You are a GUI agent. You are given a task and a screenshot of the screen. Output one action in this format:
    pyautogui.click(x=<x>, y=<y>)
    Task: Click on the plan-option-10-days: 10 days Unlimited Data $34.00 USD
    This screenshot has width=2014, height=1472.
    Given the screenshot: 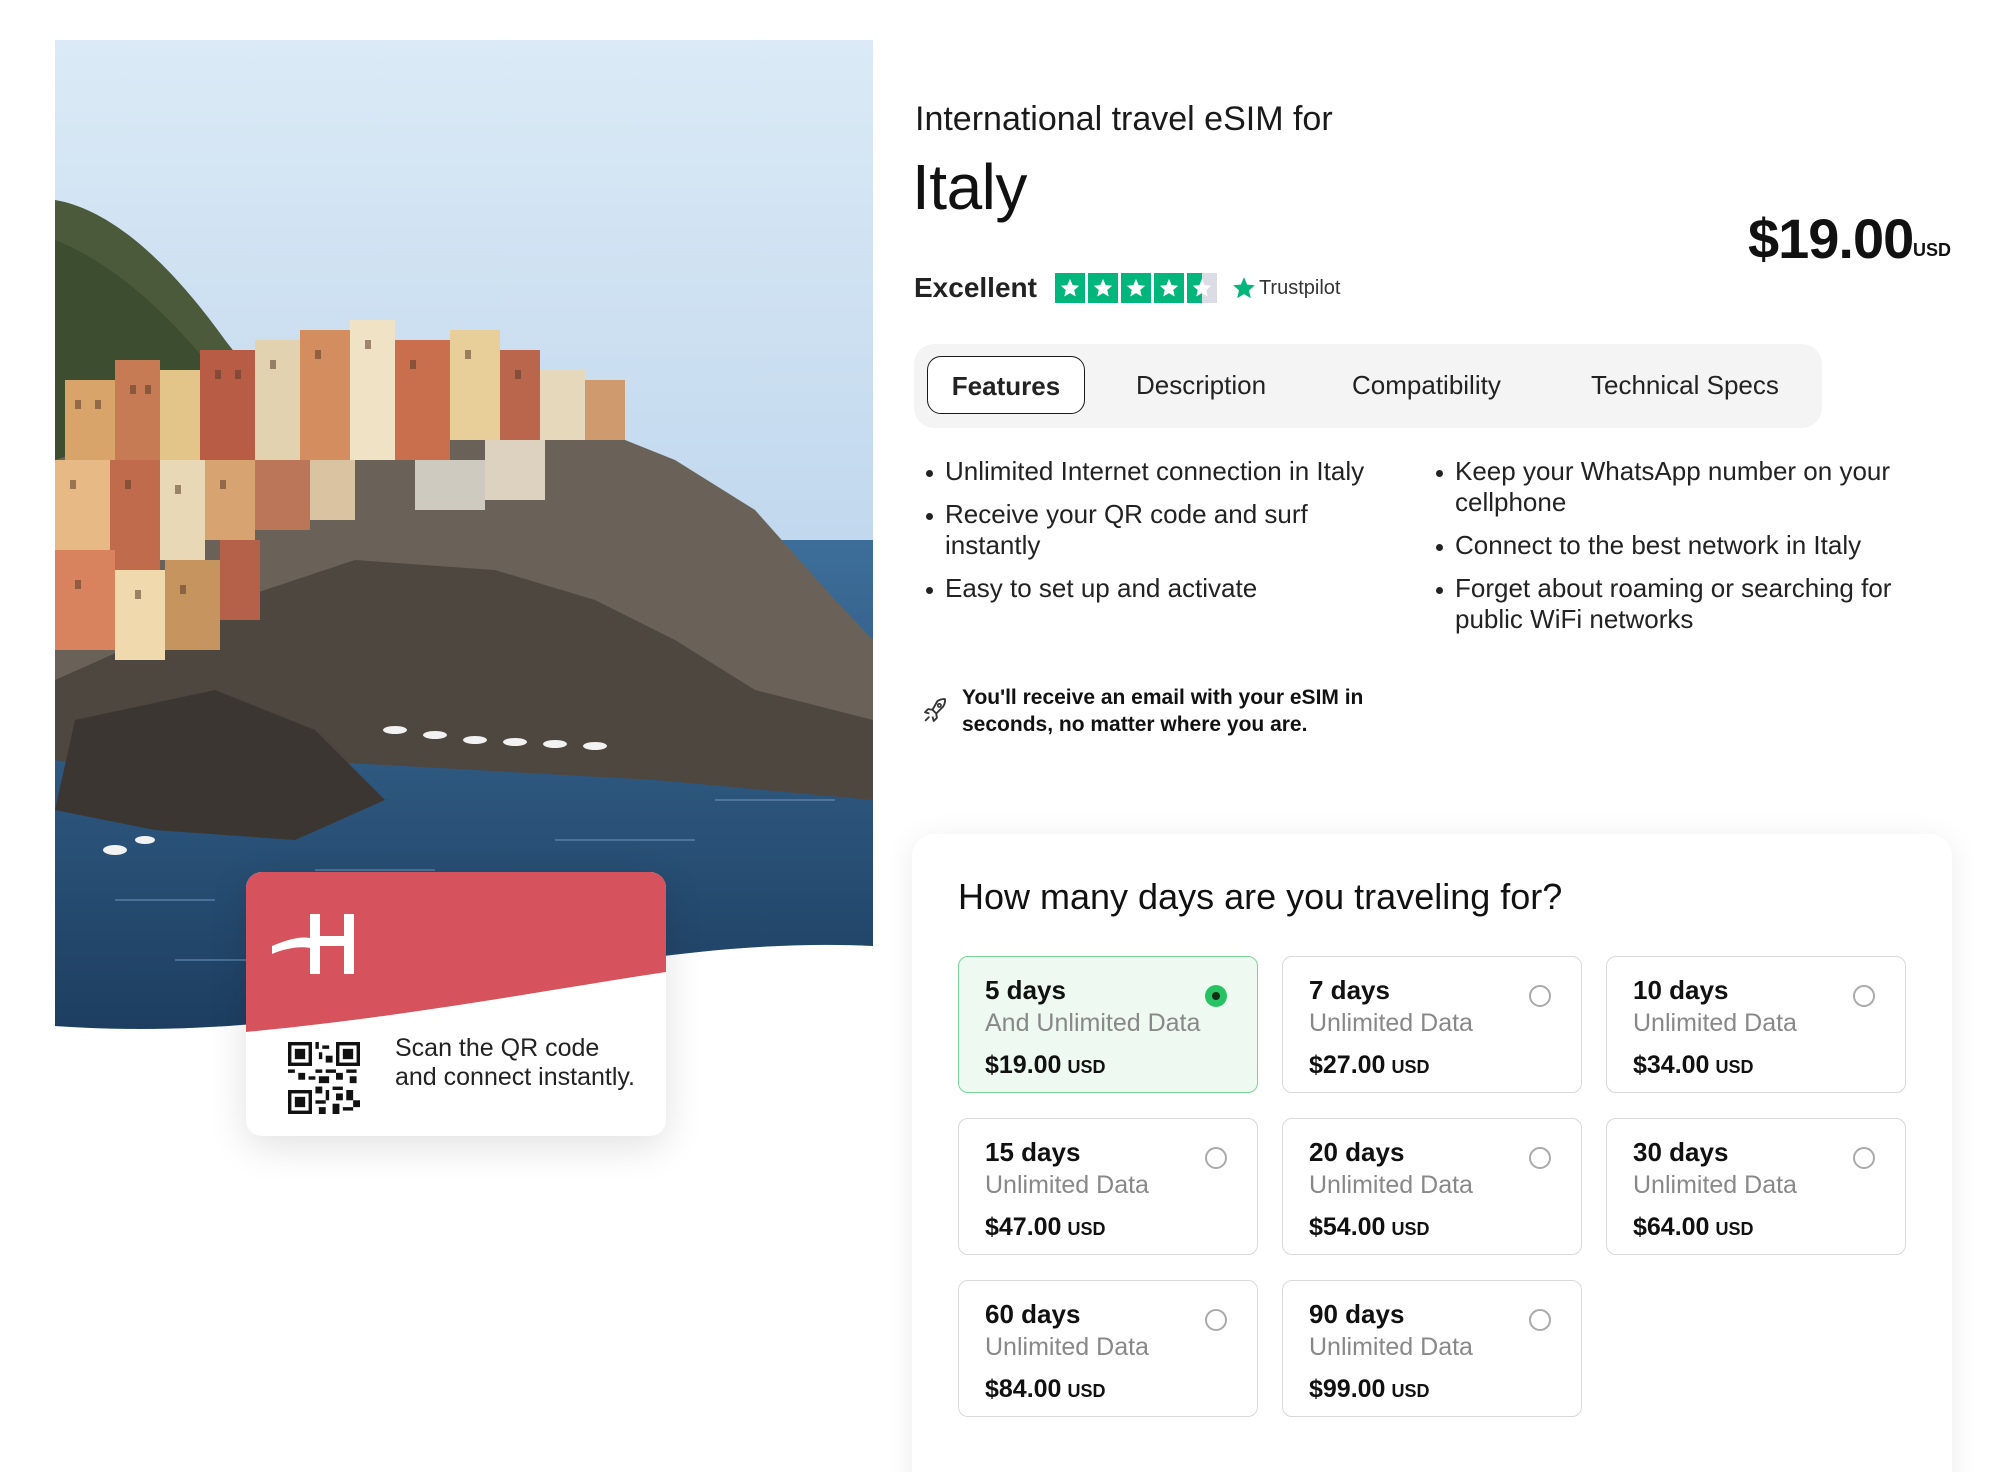 What is the action you would take?
    pyautogui.click(x=1756, y=1024)
    